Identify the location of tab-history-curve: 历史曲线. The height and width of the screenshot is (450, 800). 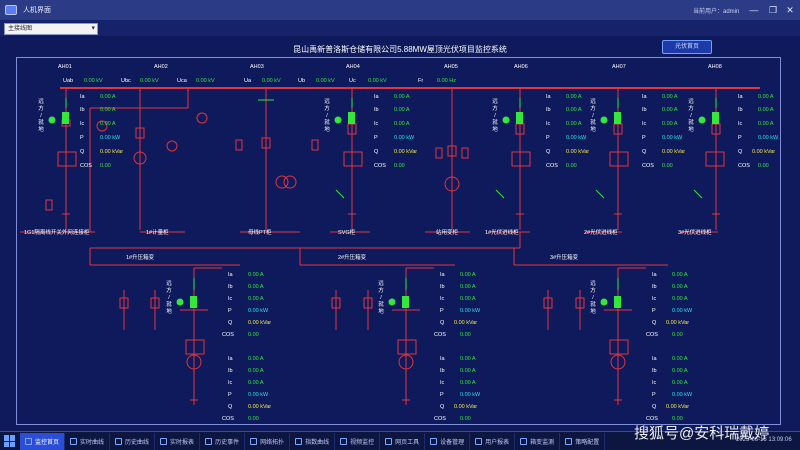
(133, 441).